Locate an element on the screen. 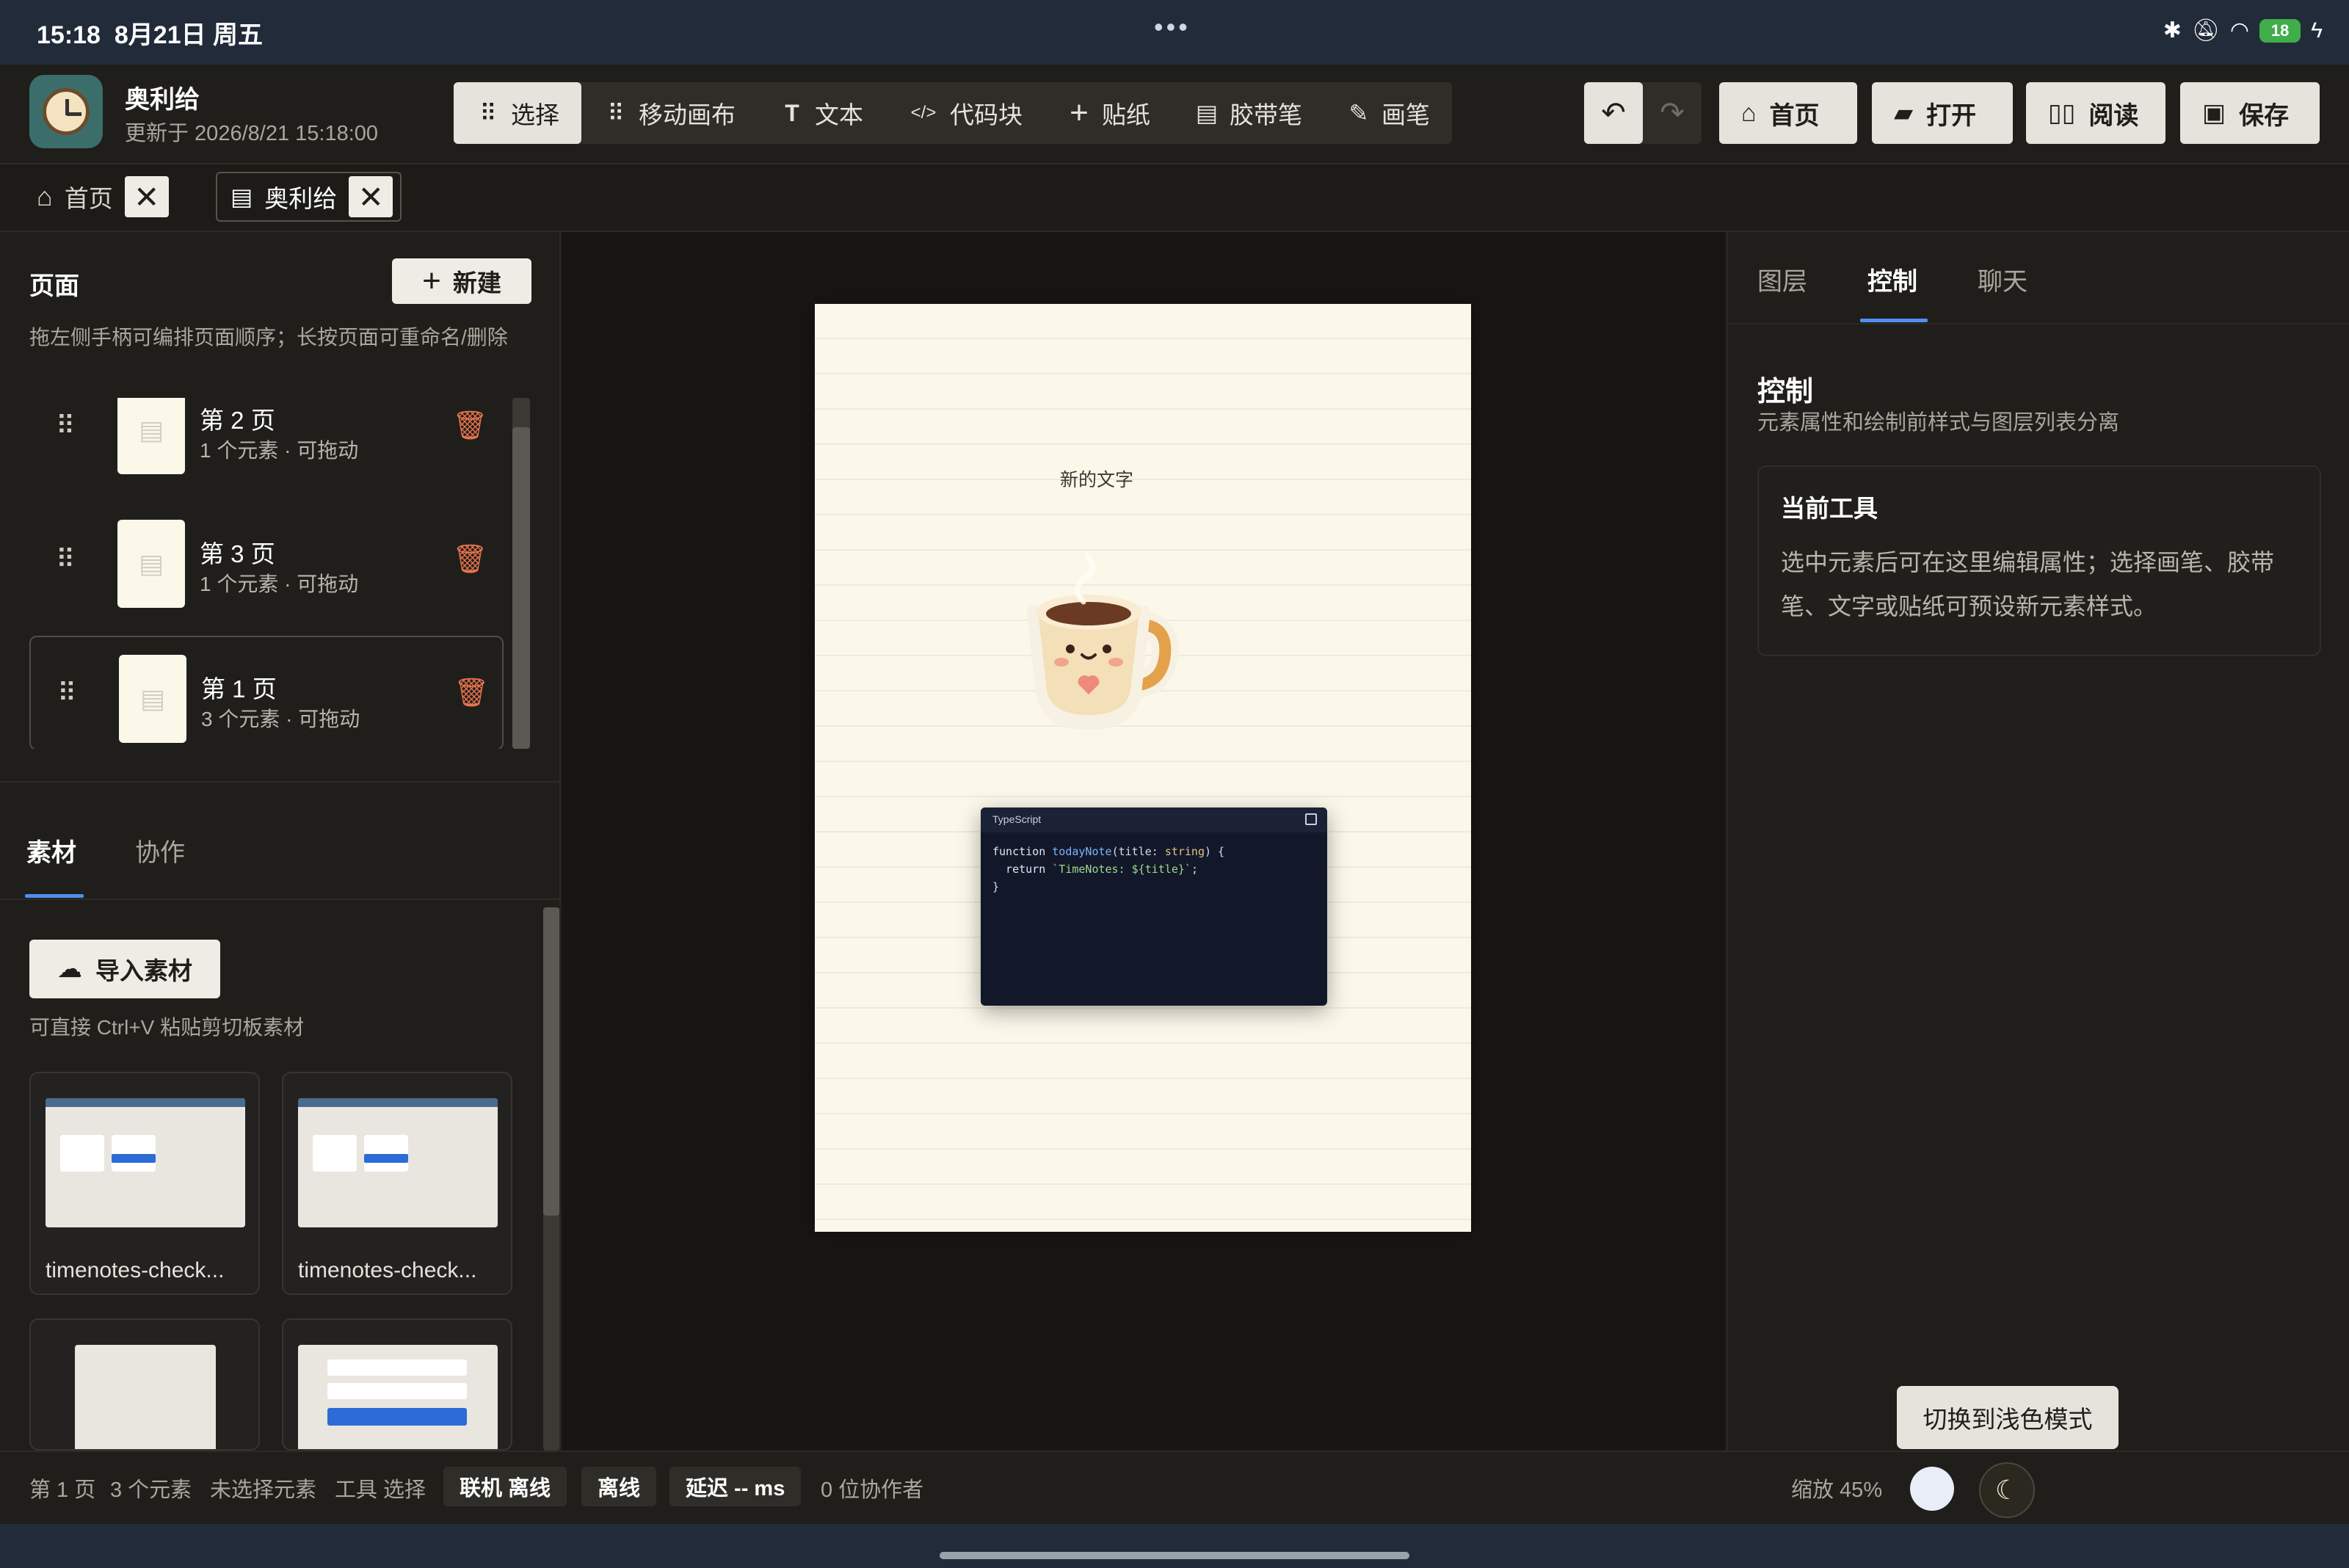 Image resolution: width=2349 pixels, height=1568 pixels. page-item-selected: ⠿ ▤ 第 1 页 3 个元素 · 可拖动 🗑︎ is located at coordinates (266, 692).